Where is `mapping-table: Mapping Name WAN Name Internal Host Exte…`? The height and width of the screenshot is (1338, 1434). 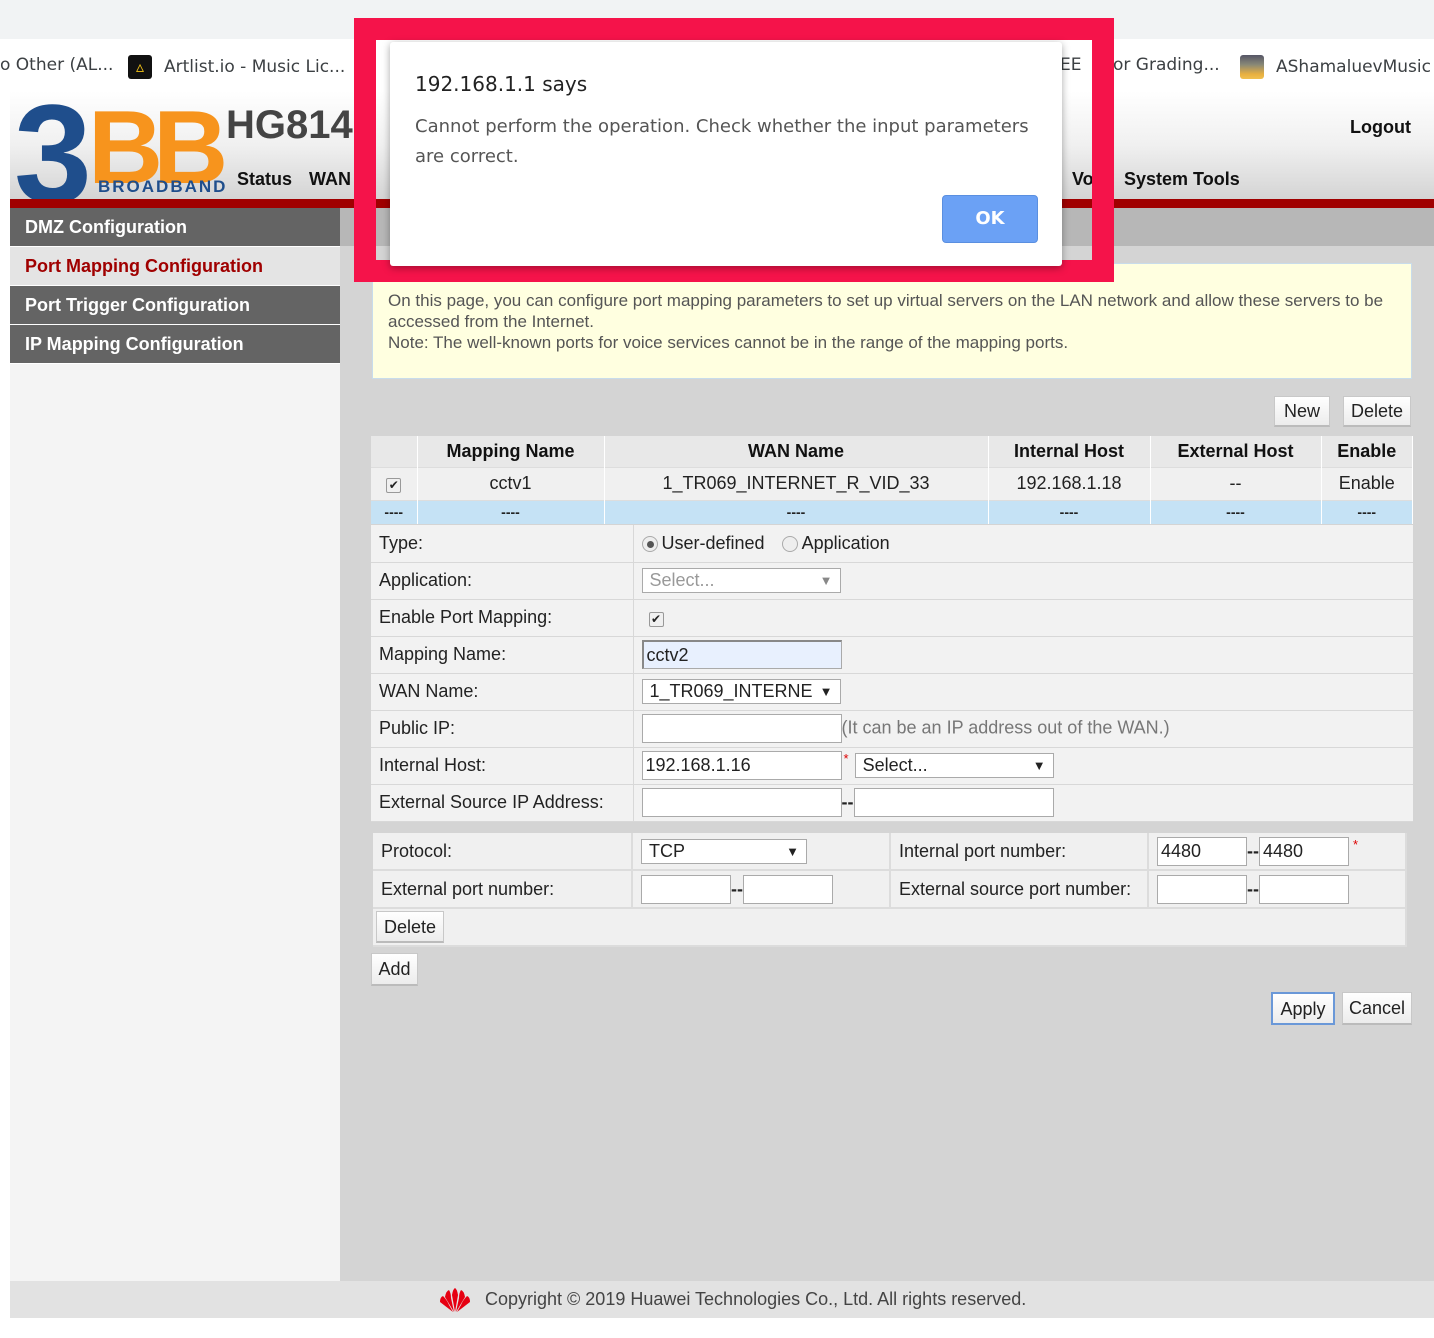
mapping-table: Mapping Name WAN Name Internal Host Exte… is located at coordinates (892, 480).